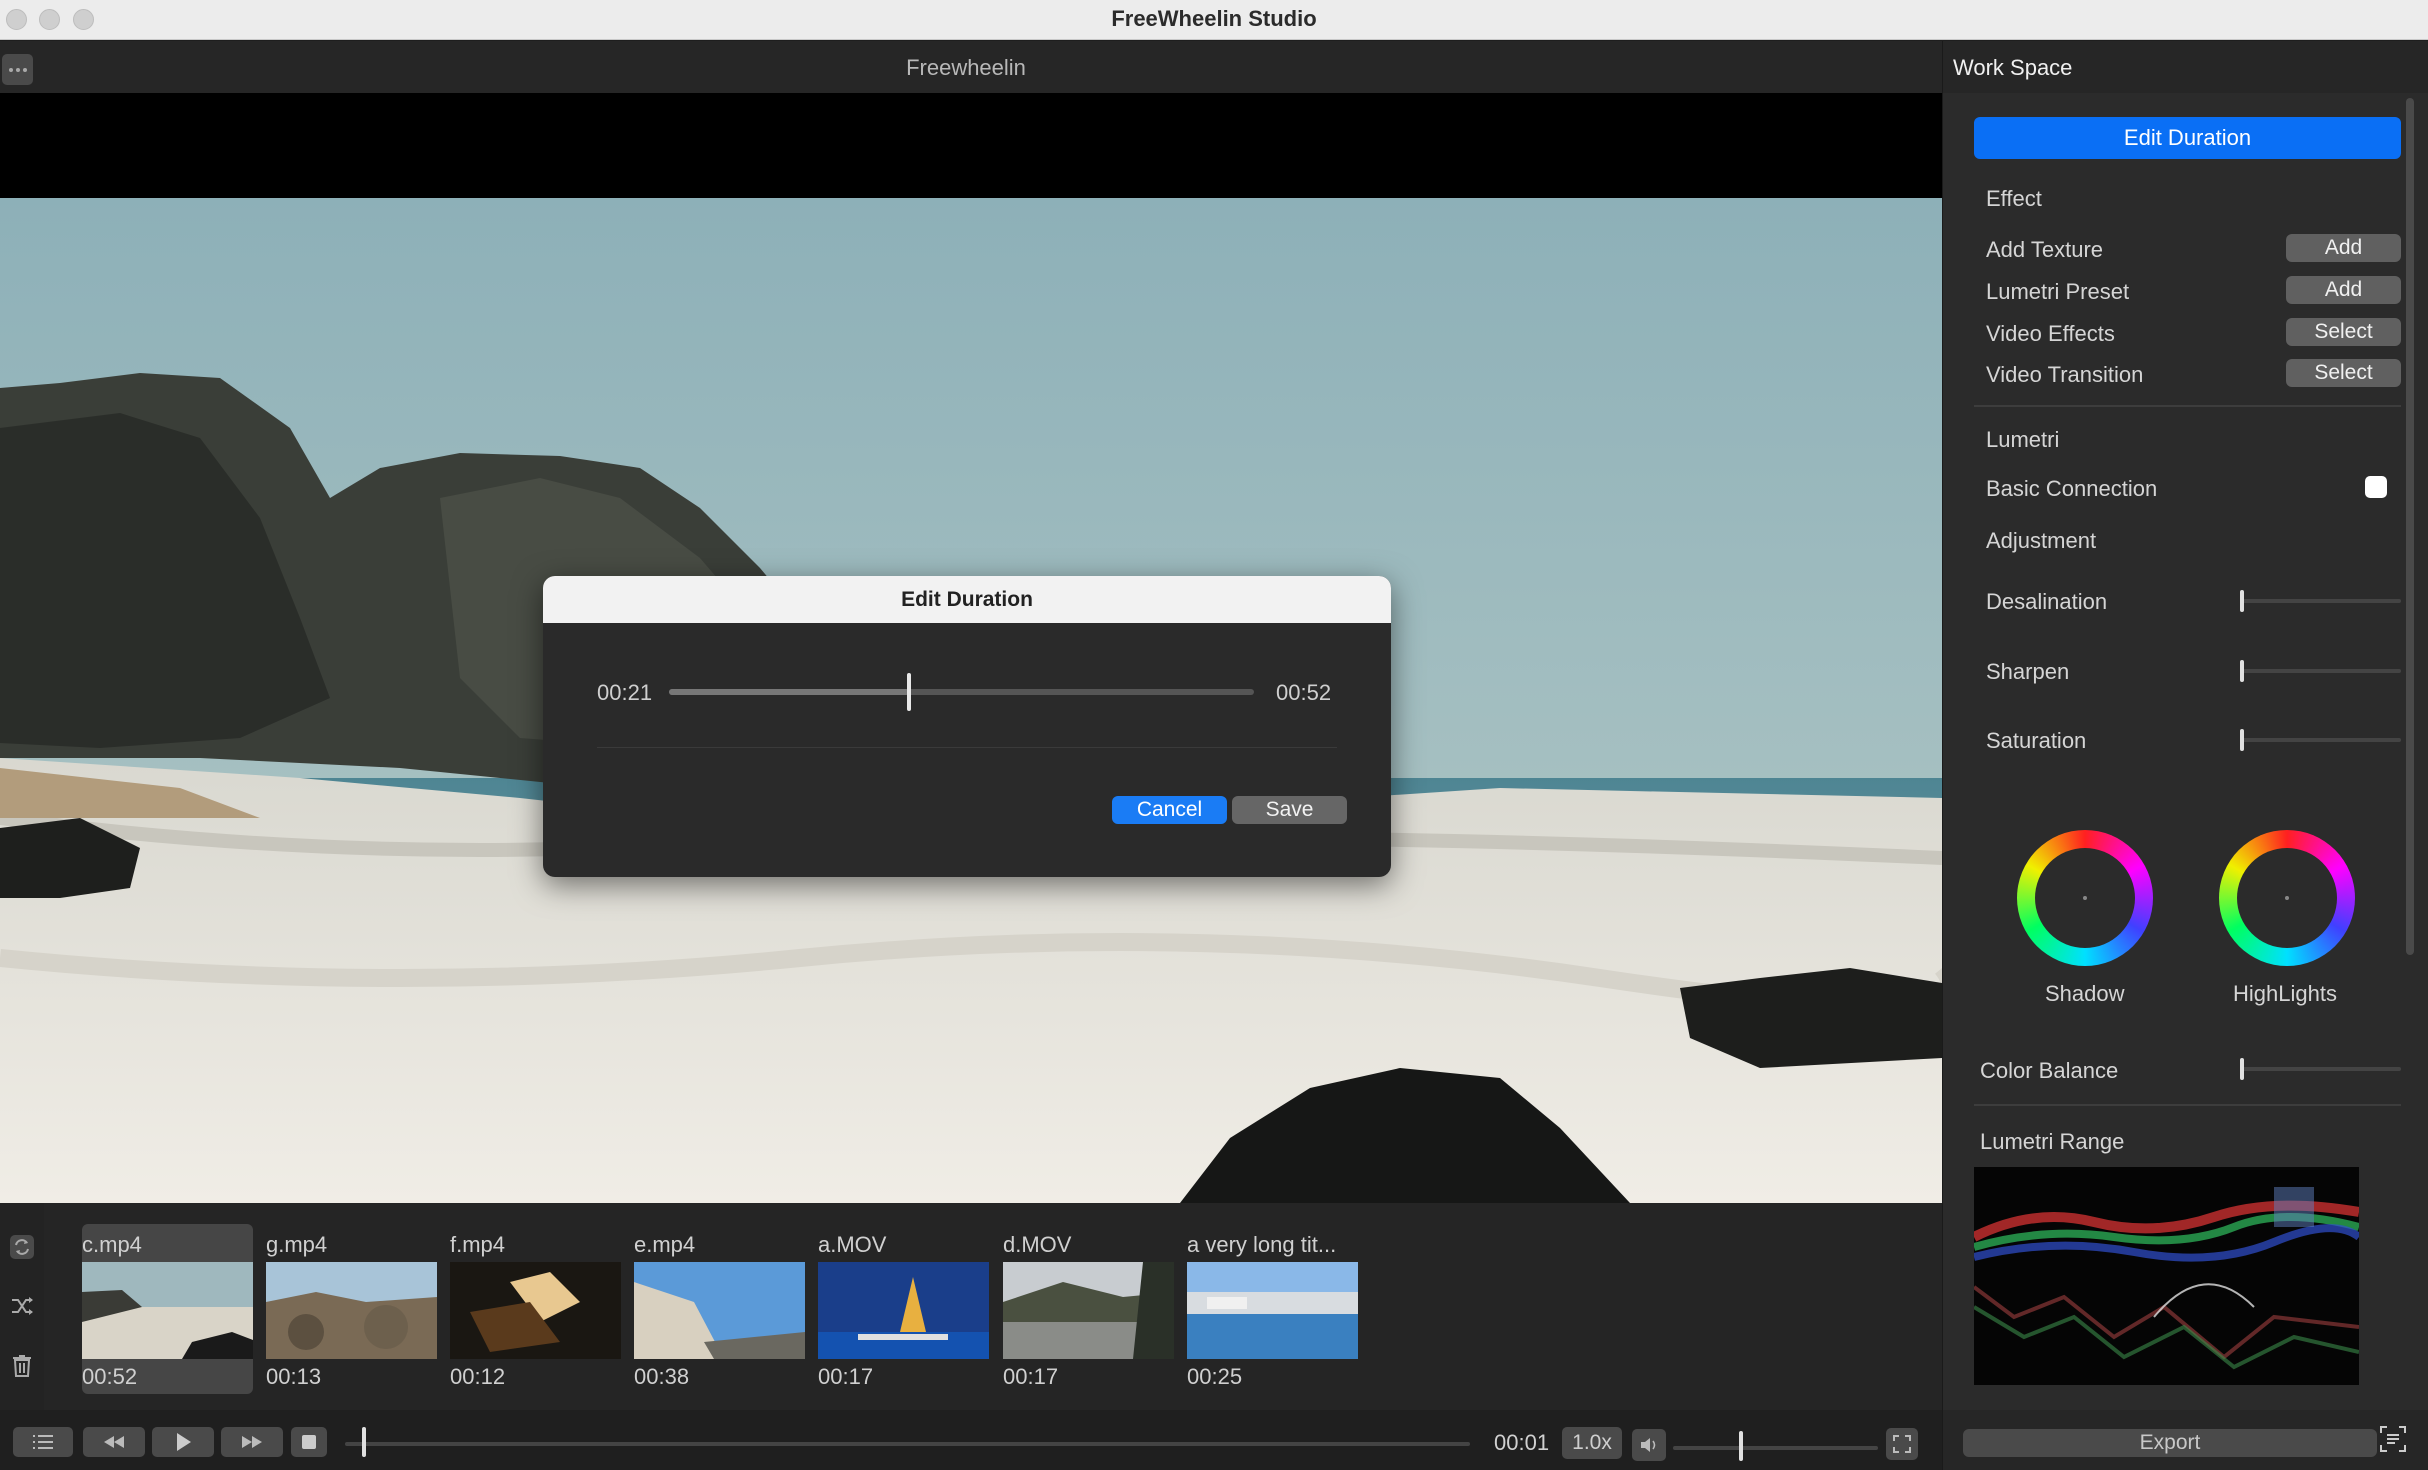 The width and height of the screenshot is (2428, 1470). Describe the element at coordinates (961, 692) in the screenshot. I see `duration-slider-track` at that location.